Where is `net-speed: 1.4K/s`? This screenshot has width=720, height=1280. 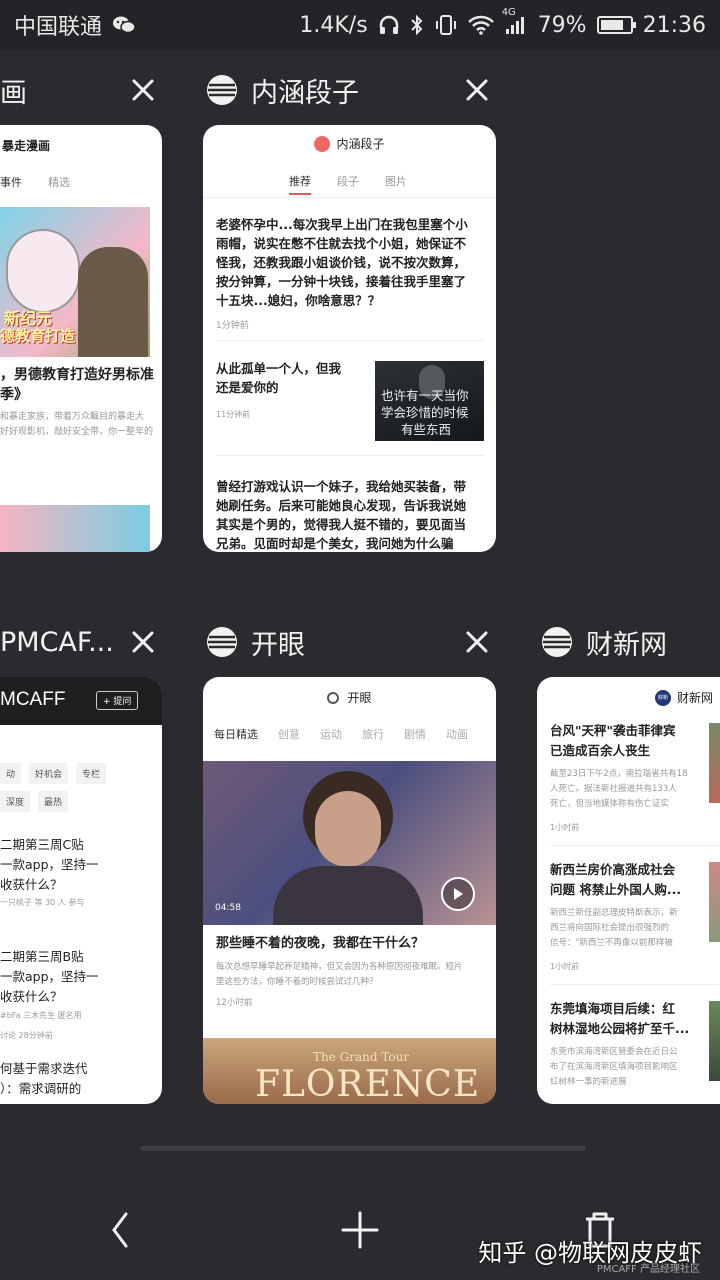 net-speed: 1.4K/s is located at coordinates (333, 25).